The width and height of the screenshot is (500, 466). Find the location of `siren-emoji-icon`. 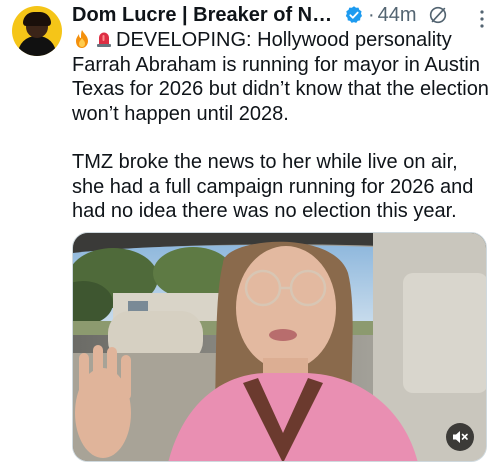

siren-emoji-icon is located at coordinates (104, 39).